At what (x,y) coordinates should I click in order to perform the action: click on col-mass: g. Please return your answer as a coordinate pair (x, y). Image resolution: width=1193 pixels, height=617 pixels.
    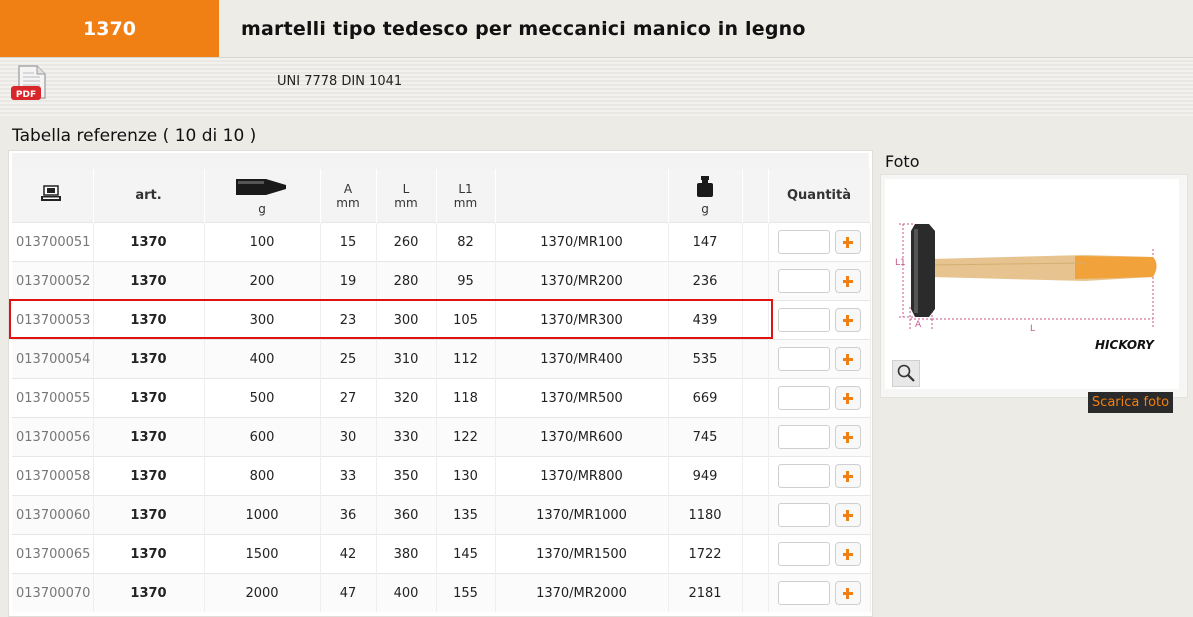
    Looking at the image, I should click on (705, 196).